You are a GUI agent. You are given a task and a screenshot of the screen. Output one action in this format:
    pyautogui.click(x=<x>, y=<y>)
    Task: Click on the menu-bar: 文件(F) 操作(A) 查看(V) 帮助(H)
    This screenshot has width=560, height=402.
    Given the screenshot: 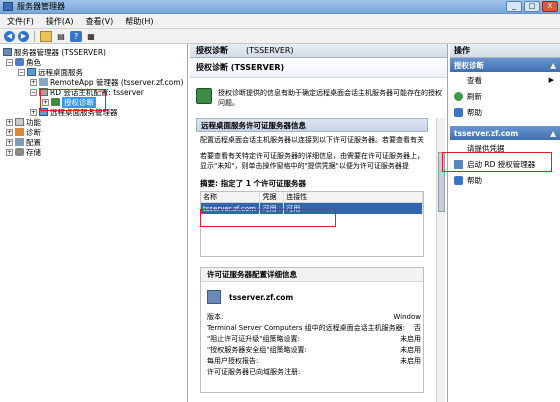 What is the action you would take?
    pyautogui.click(x=280, y=21)
    